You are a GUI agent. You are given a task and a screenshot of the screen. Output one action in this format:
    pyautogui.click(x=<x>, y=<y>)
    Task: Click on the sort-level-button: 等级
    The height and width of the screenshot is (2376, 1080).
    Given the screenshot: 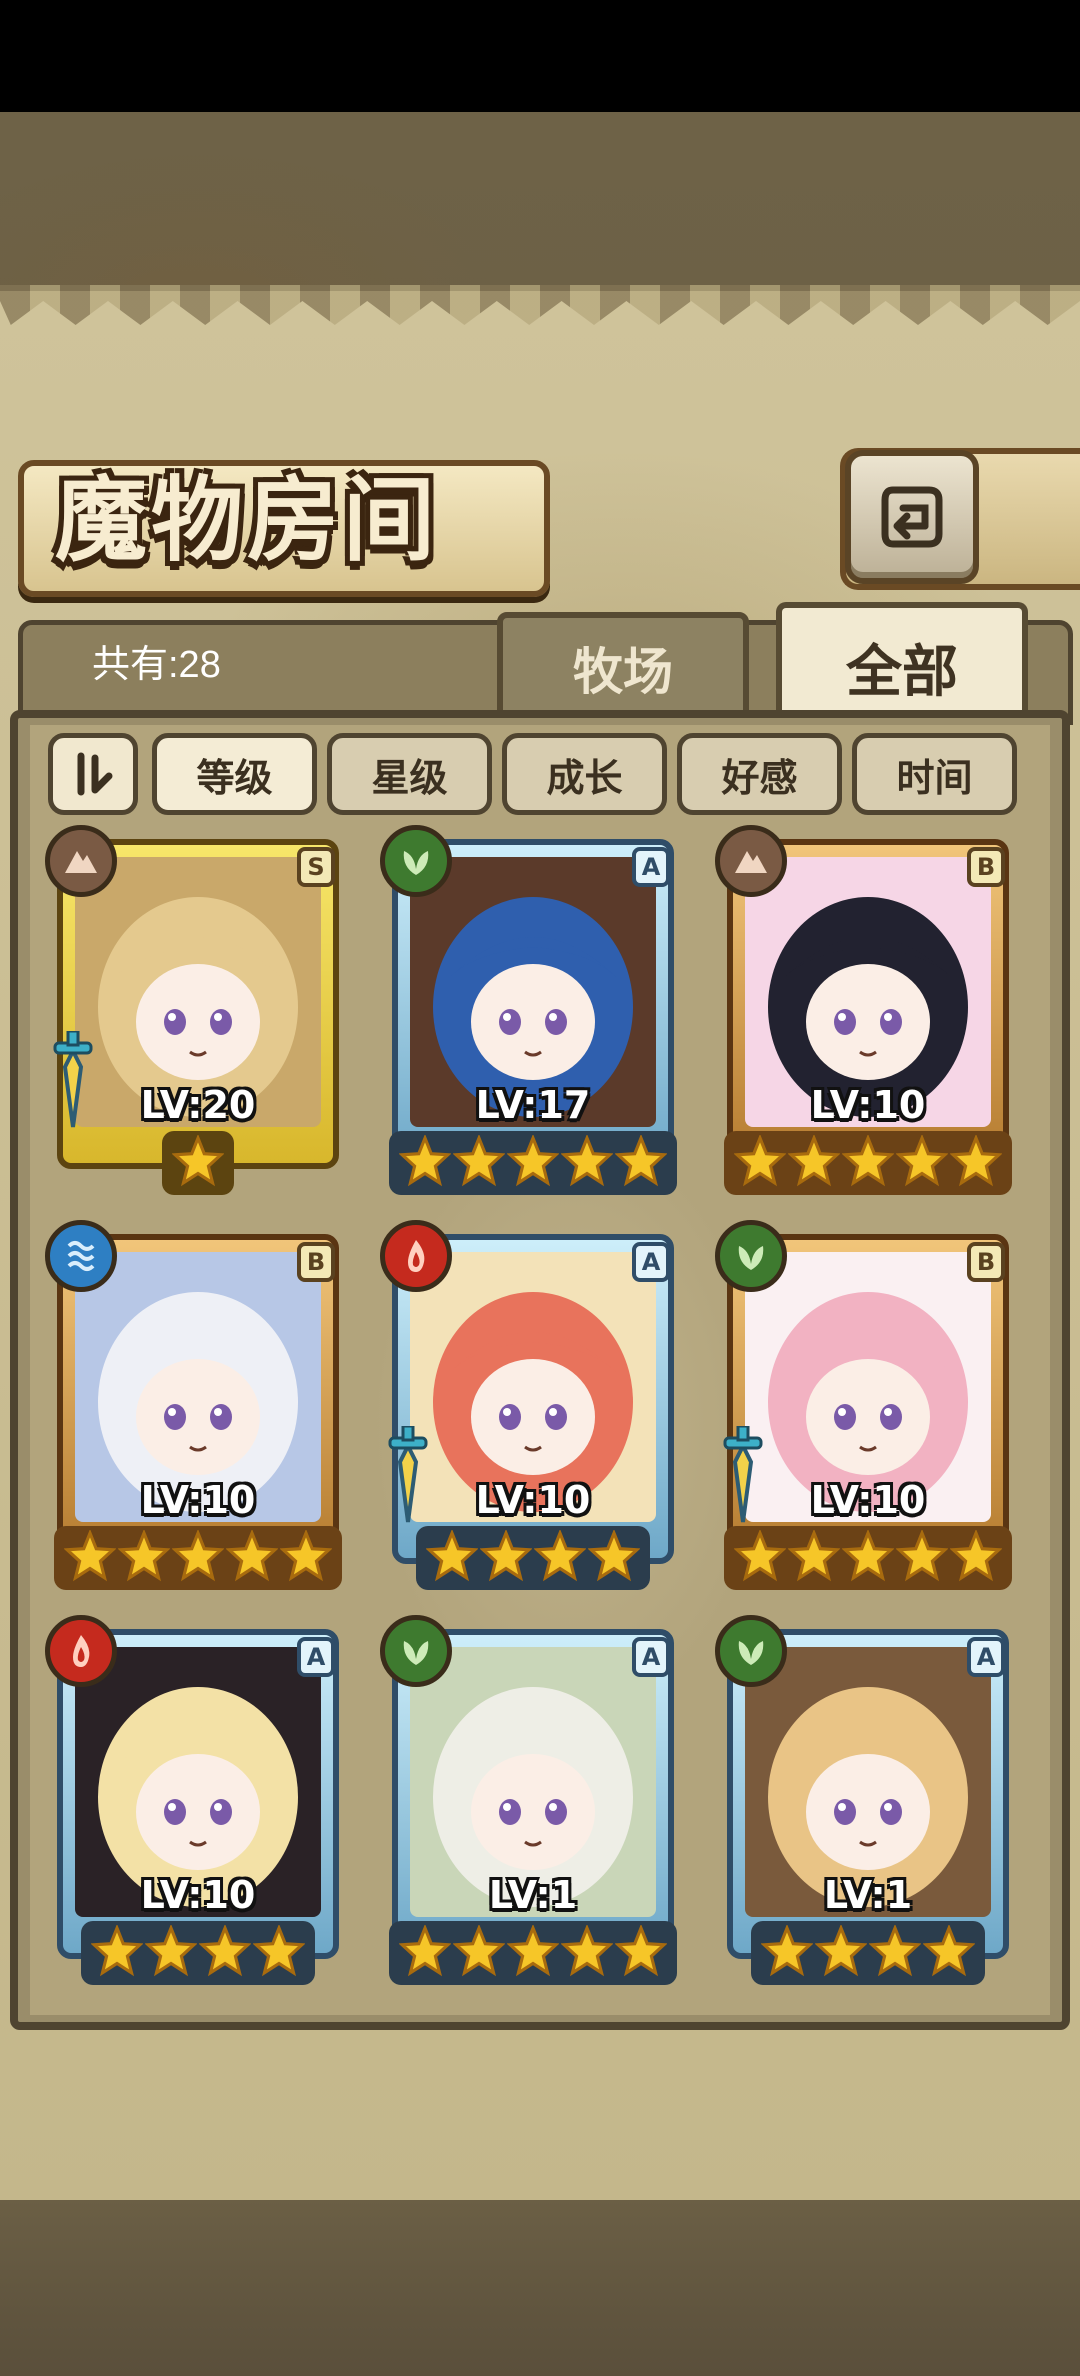 What is the action you would take?
    pyautogui.click(x=234, y=774)
    